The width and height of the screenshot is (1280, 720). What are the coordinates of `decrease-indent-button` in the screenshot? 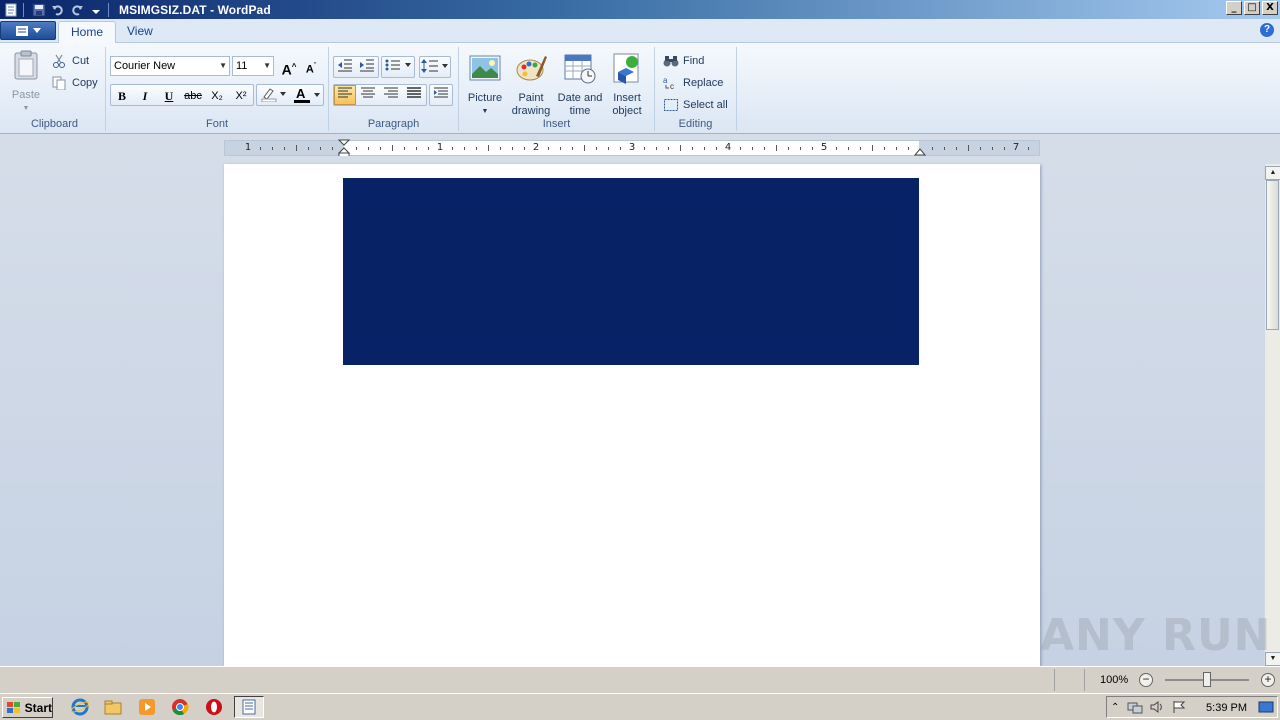 It's located at (345, 67).